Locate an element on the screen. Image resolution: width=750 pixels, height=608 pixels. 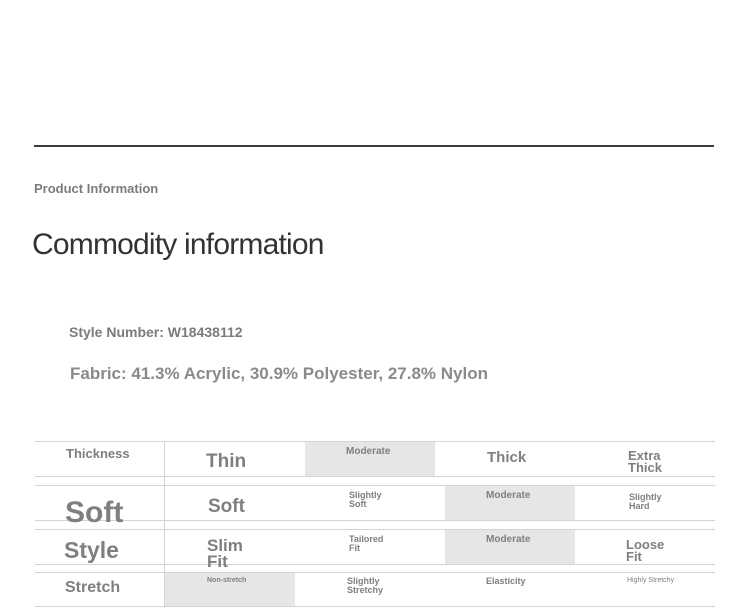
option-cell: Extra Thick is located at coordinates (645, 462).